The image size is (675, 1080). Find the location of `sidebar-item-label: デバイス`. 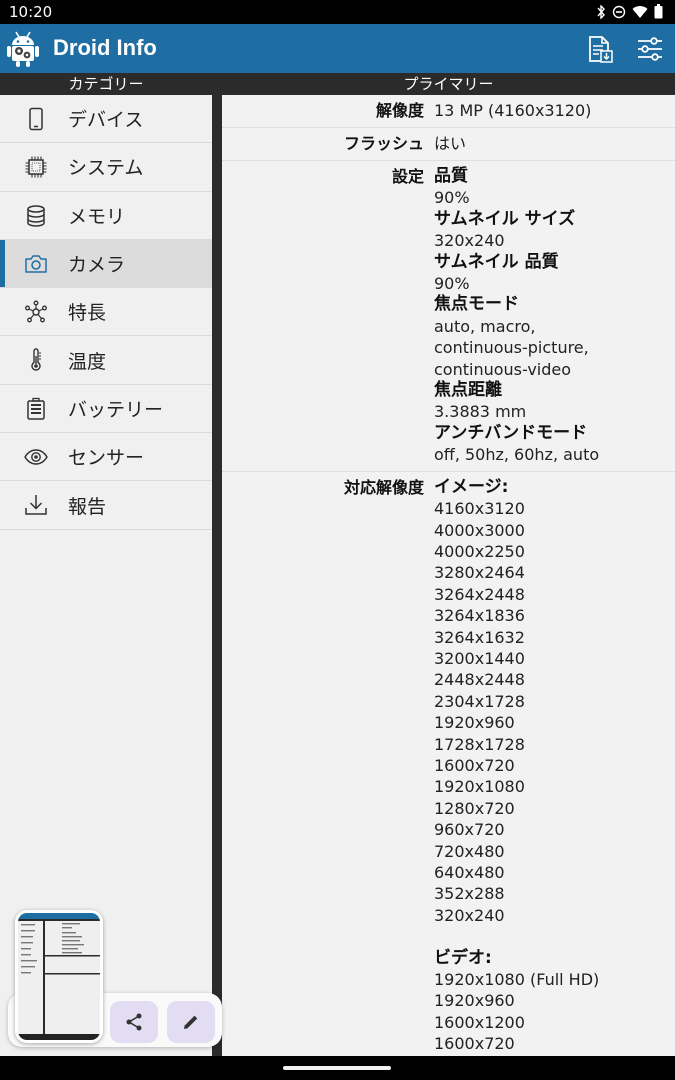

sidebar-item-label: デバイス is located at coordinates (106, 120).